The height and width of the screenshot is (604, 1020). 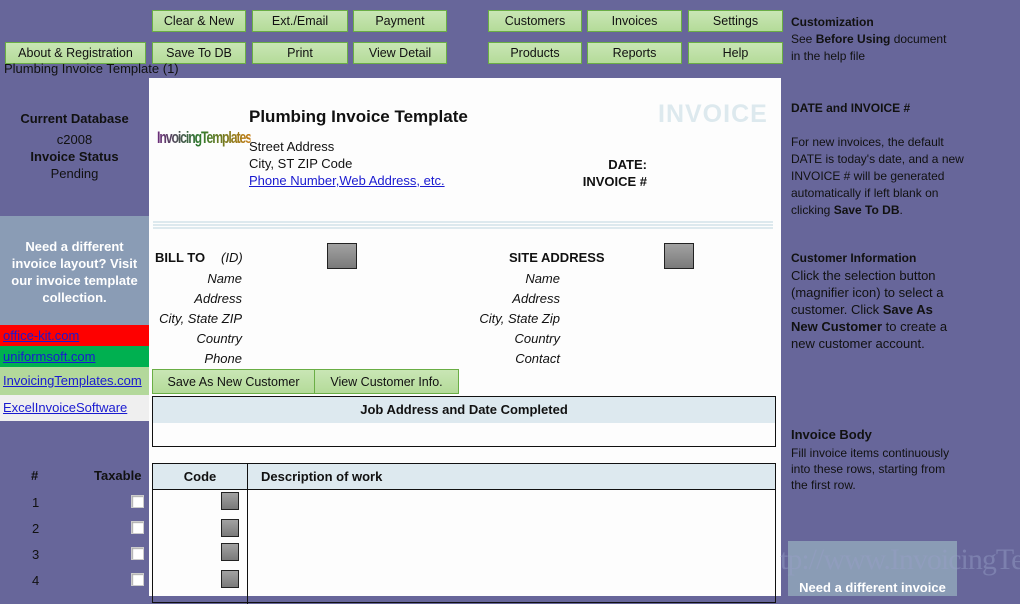 What do you see at coordinates (301, 163) in the screenshot?
I see `city-state-zip: City, ST ZIP Code` at bounding box center [301, 163].